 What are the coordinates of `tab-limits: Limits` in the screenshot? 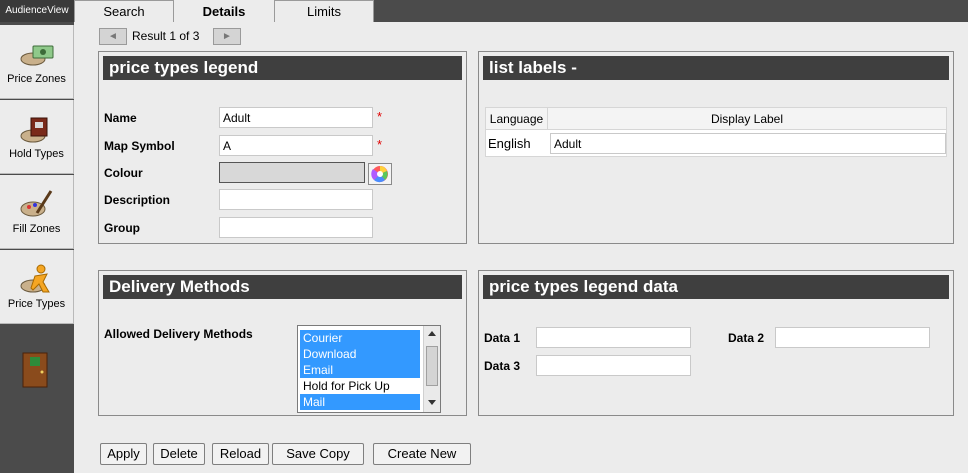 It's located at (324, 11).